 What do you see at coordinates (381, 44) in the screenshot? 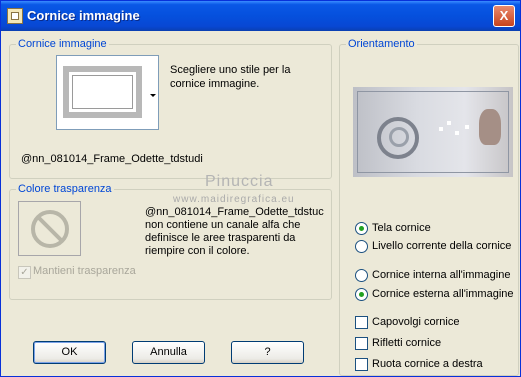
I see `orientation-group-legend: Orientamento` at bounding box center [381, 44].